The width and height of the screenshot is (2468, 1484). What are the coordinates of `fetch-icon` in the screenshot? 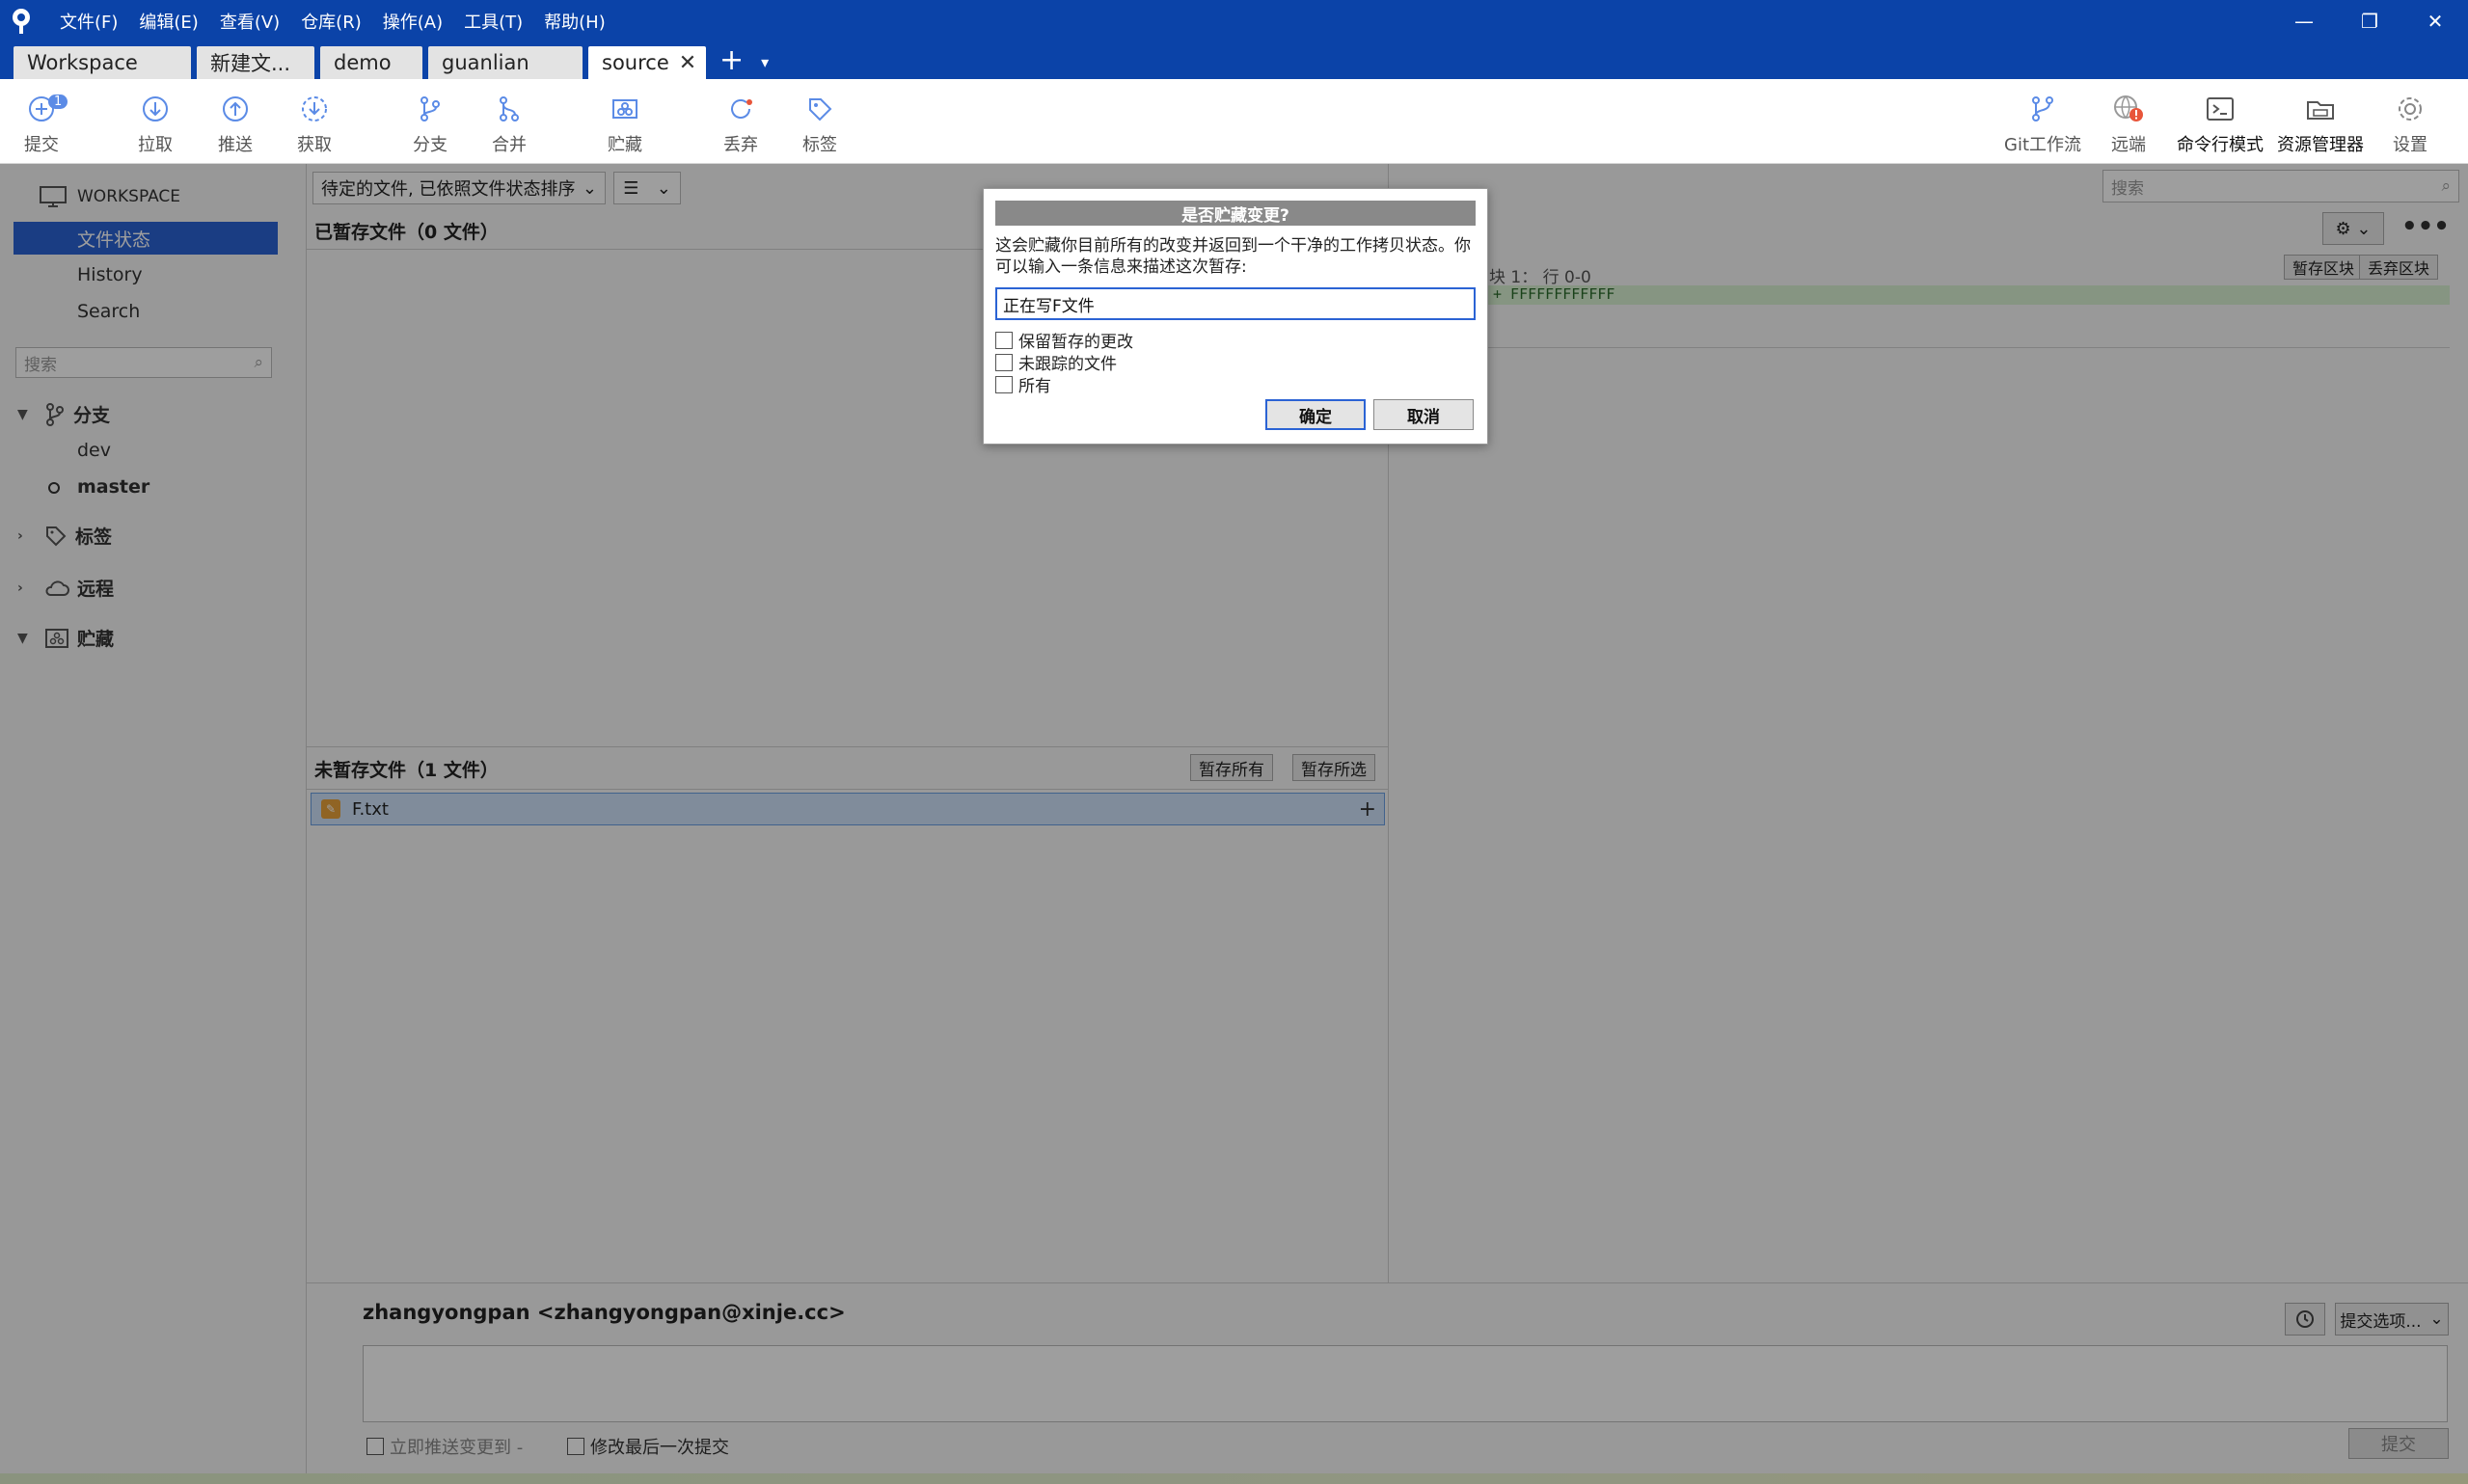 It's located at (314, 109).